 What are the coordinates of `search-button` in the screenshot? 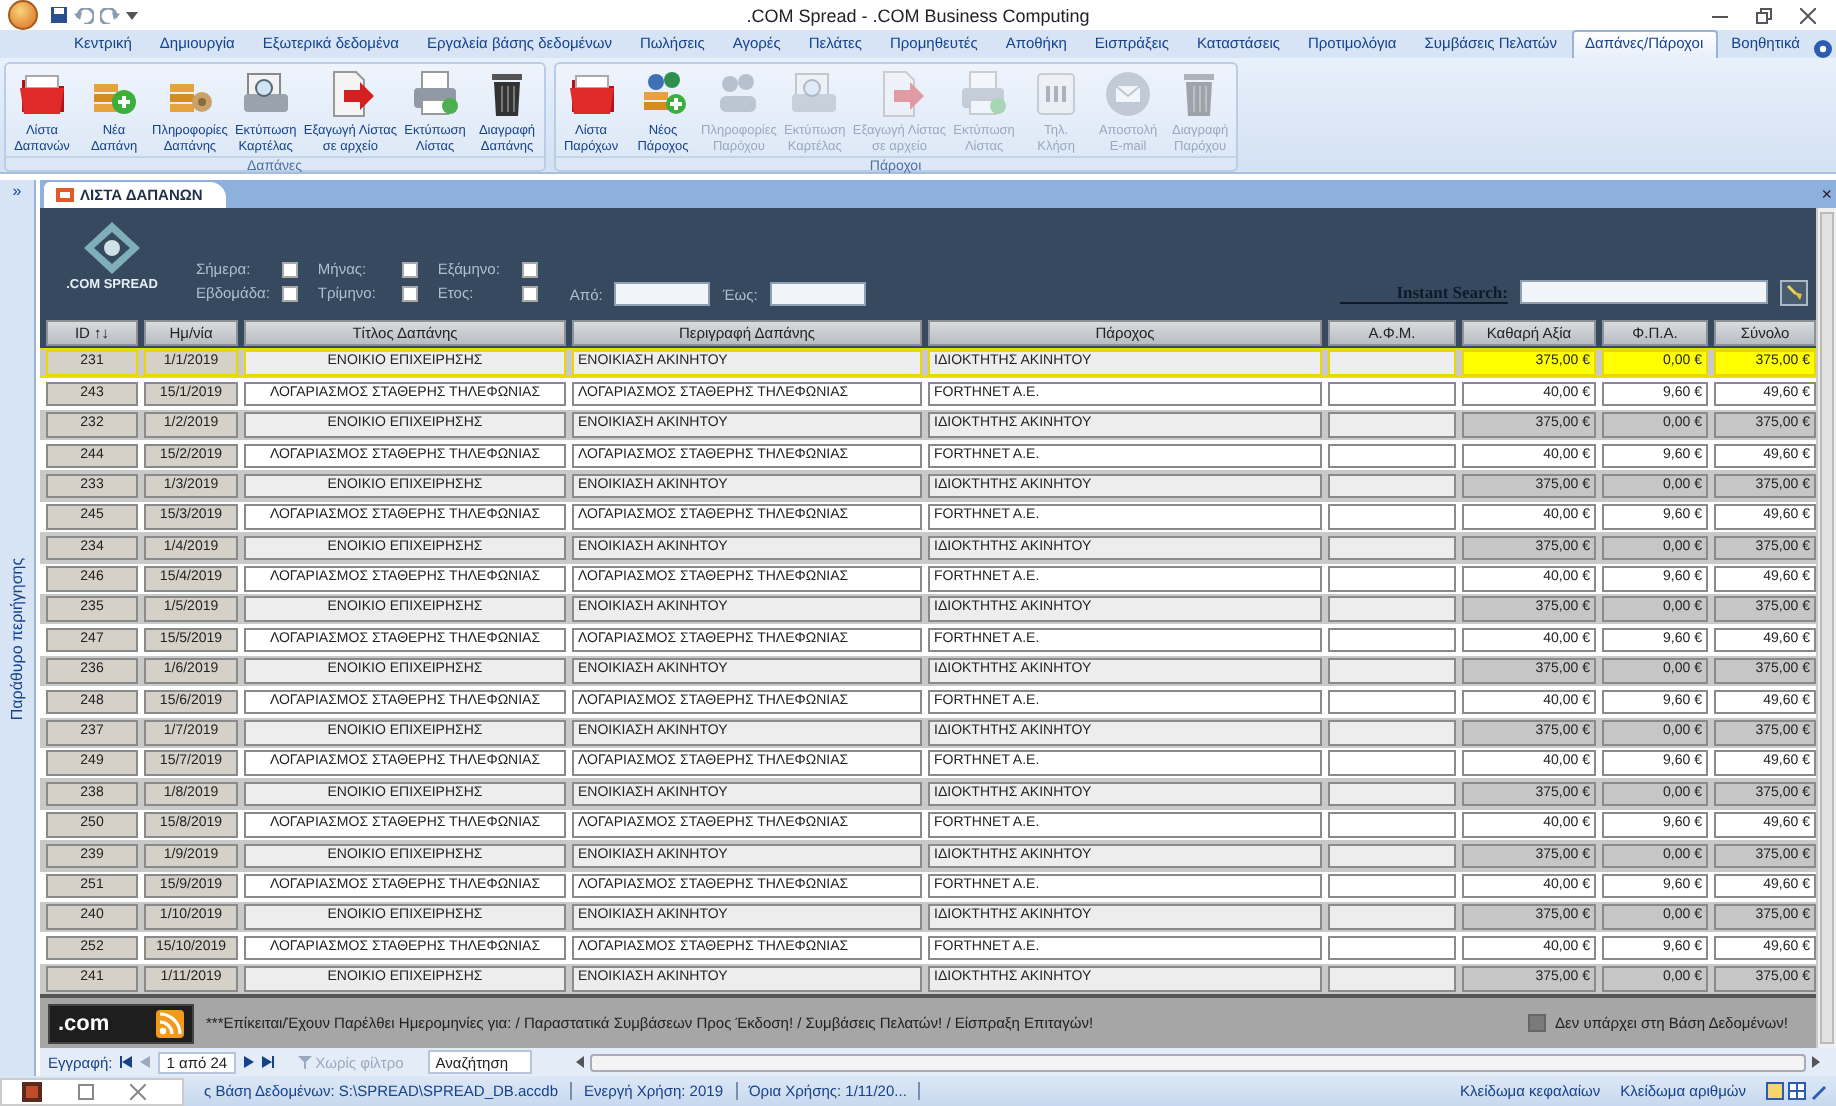 It's located at (1794, 292).